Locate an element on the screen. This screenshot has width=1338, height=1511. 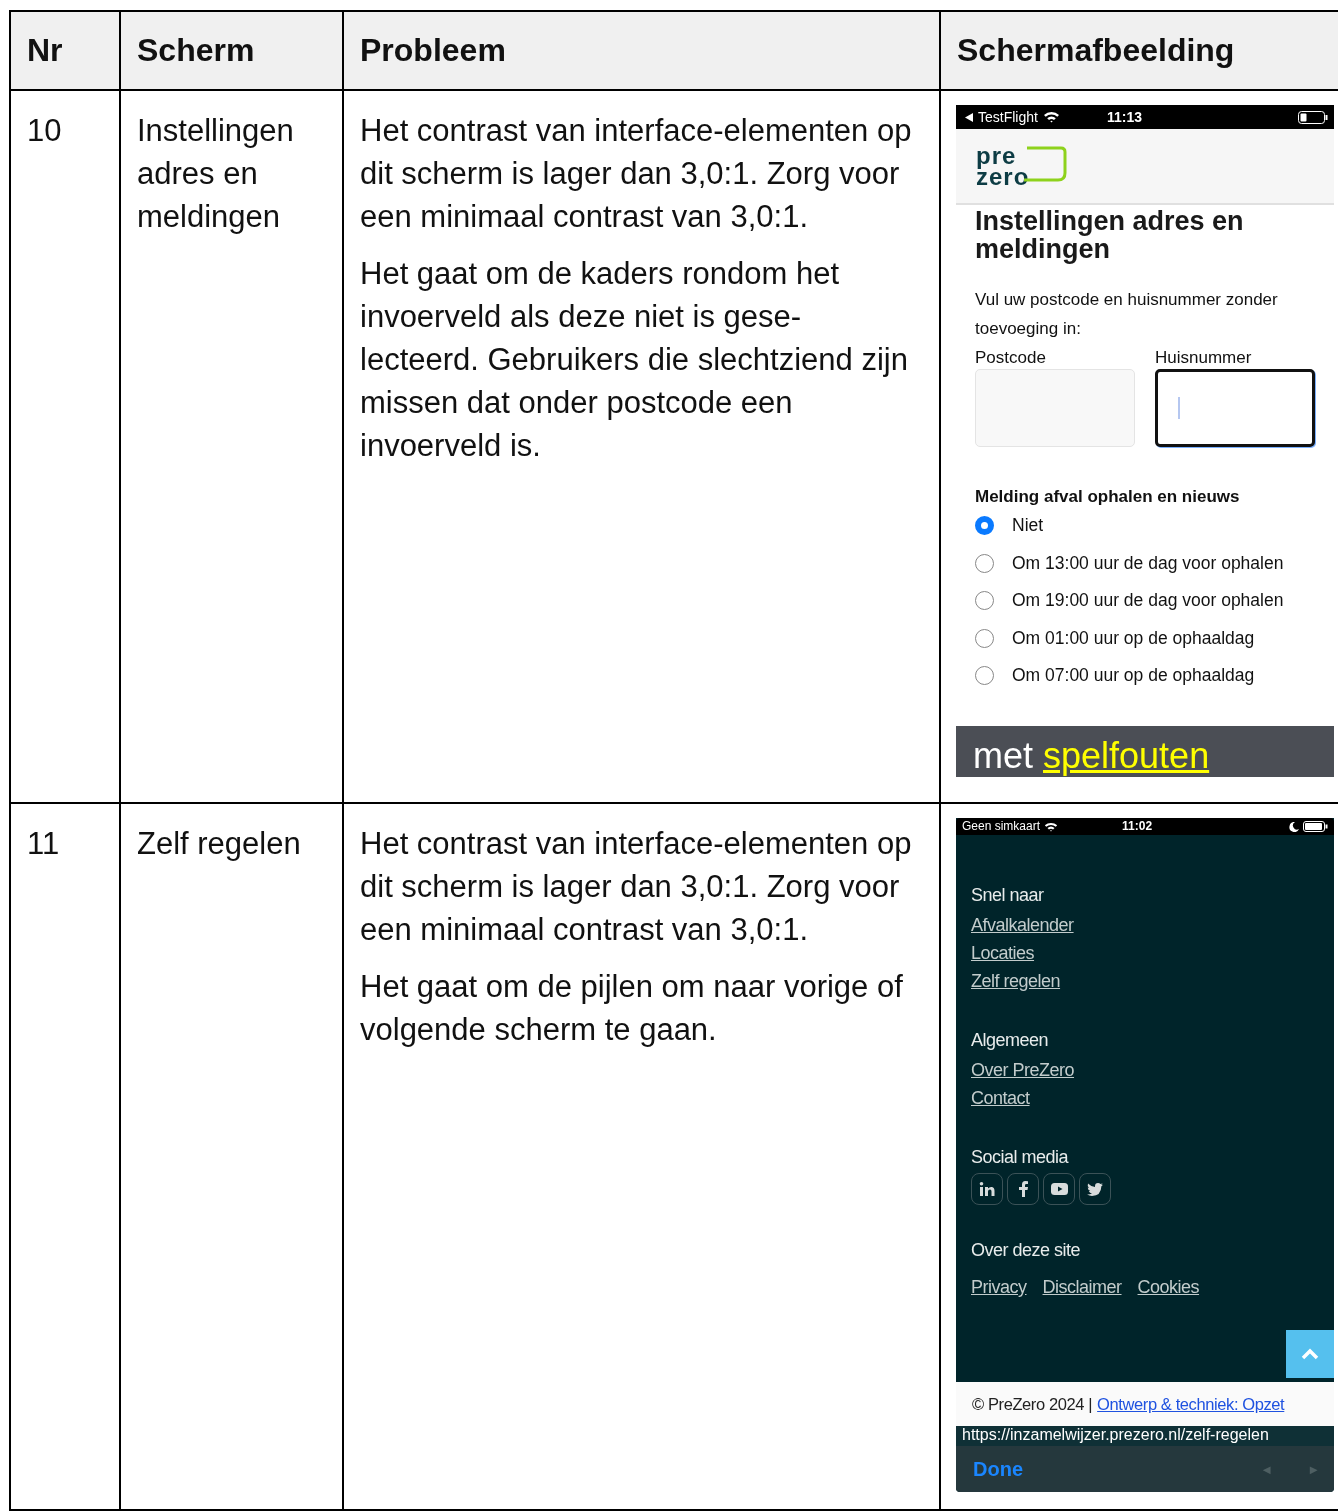
credit-link: Ontwerp & techniek: Opzet is located at coordinates (1191, 1404).